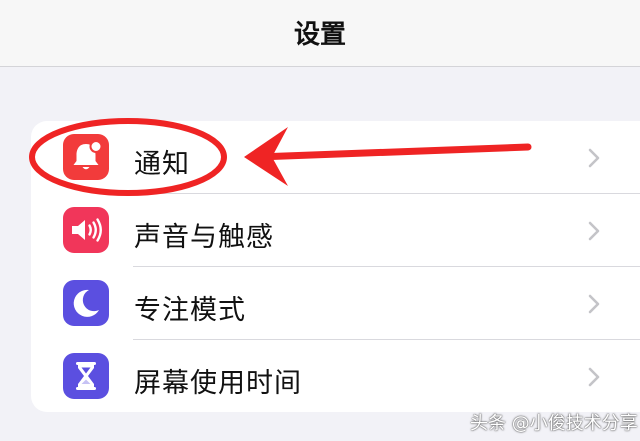 This screenshot has width=640, height=441. Describe the element at coordinates (218, 383) in the screenshot. I see `settings-item-label: 屏幕使用时间` at that location.